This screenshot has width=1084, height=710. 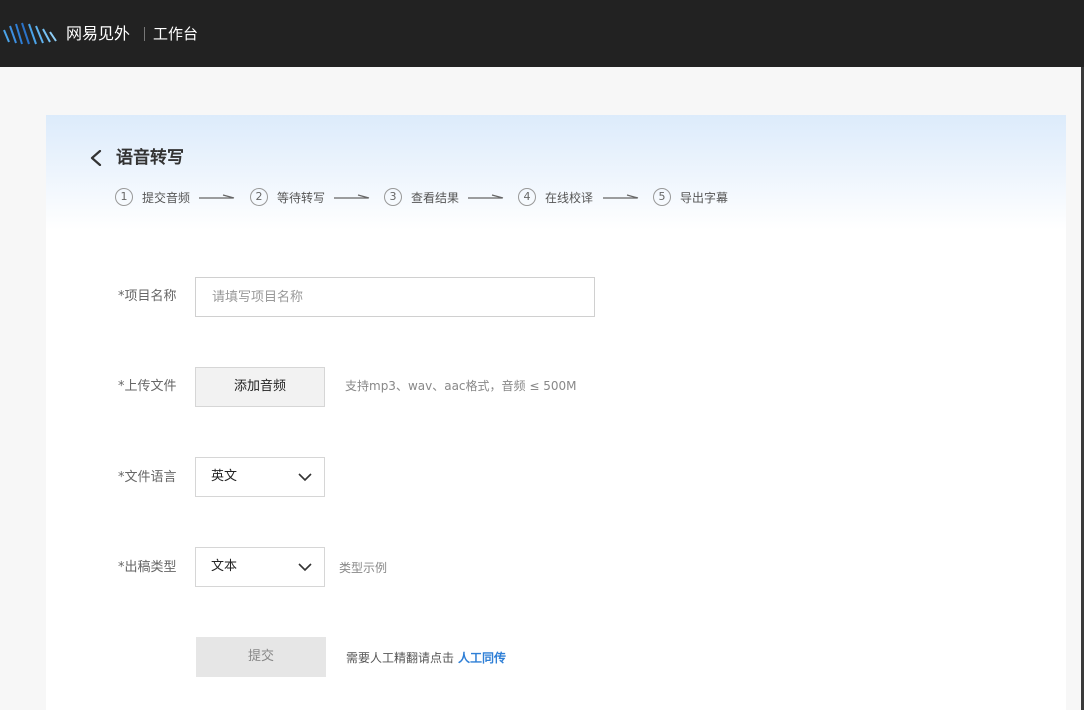 What do you see at coordinates (30, 34) in the screenshot?
I see `logo-icon` at bounding box center [30, 34].